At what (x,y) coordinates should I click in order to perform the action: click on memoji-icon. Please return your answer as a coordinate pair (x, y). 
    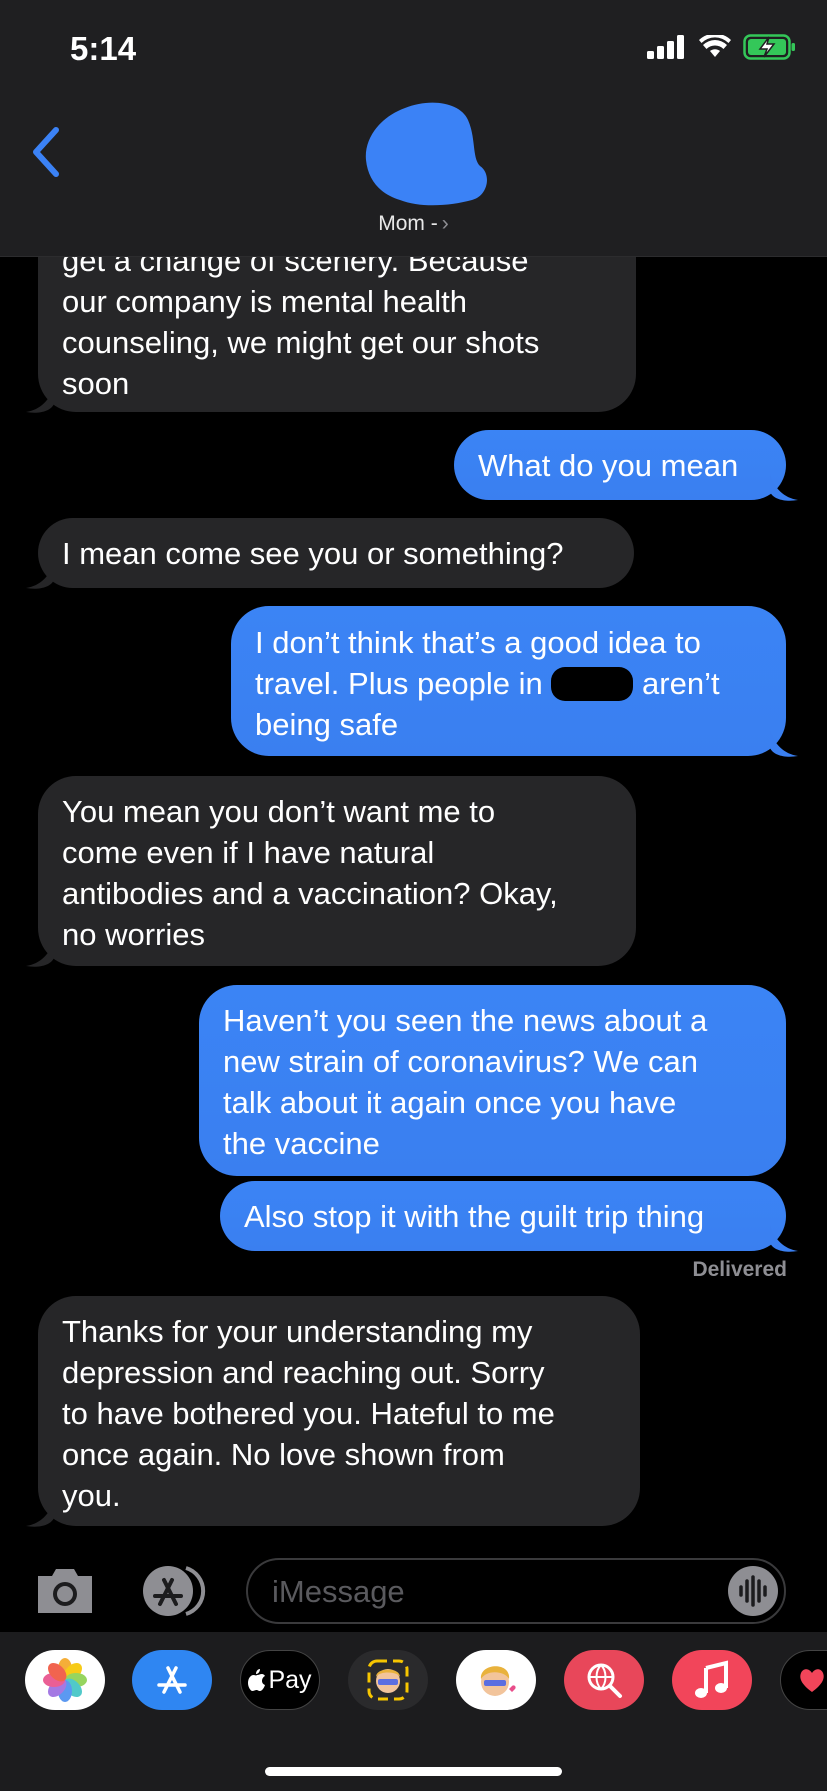
    Looking at the image, I should click on (388, 1680).